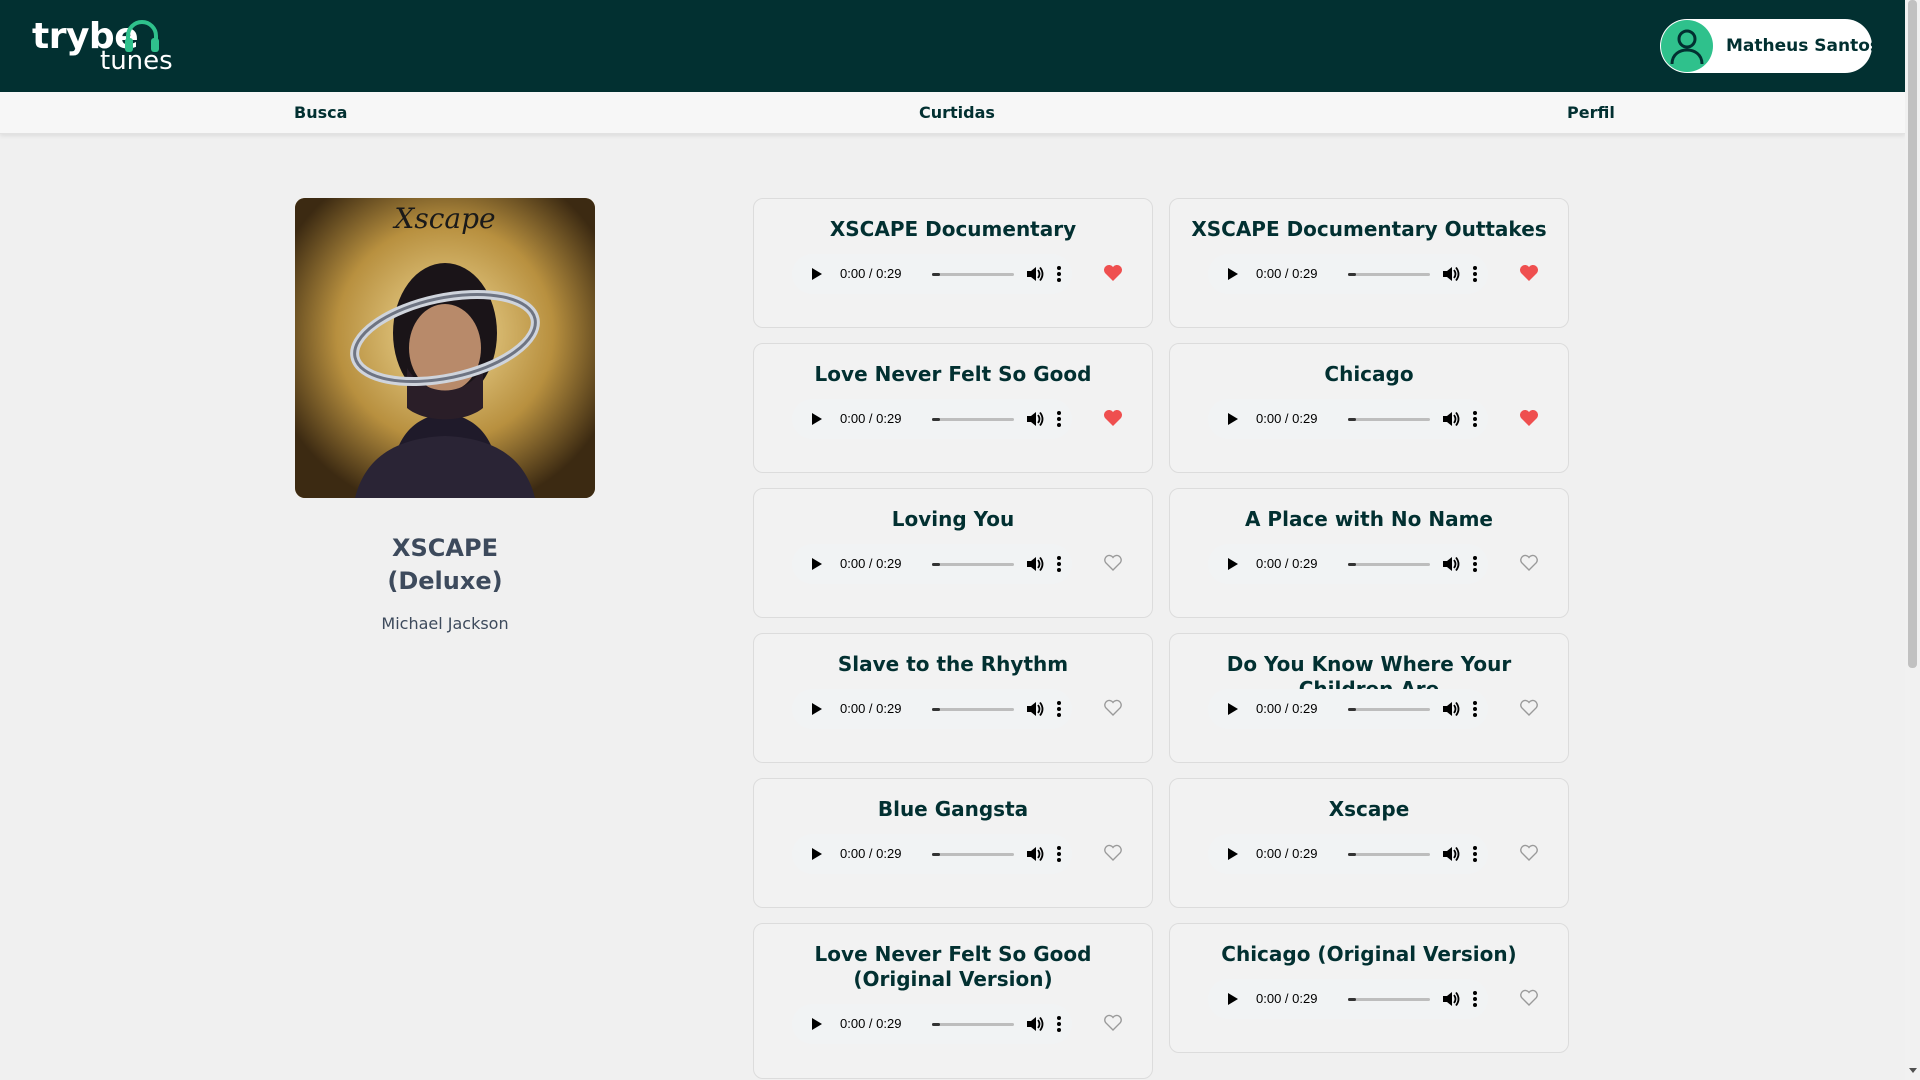  What do you see at coordinates (1770, 46) in the screenshot?
I see `user-profile-pill: Matheus Santos` at bounding box center [1770, 46].